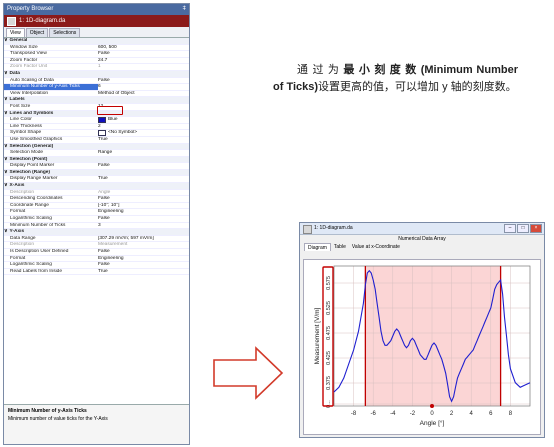  I want to click on property-value-text: Measurement, so click(113, 245).